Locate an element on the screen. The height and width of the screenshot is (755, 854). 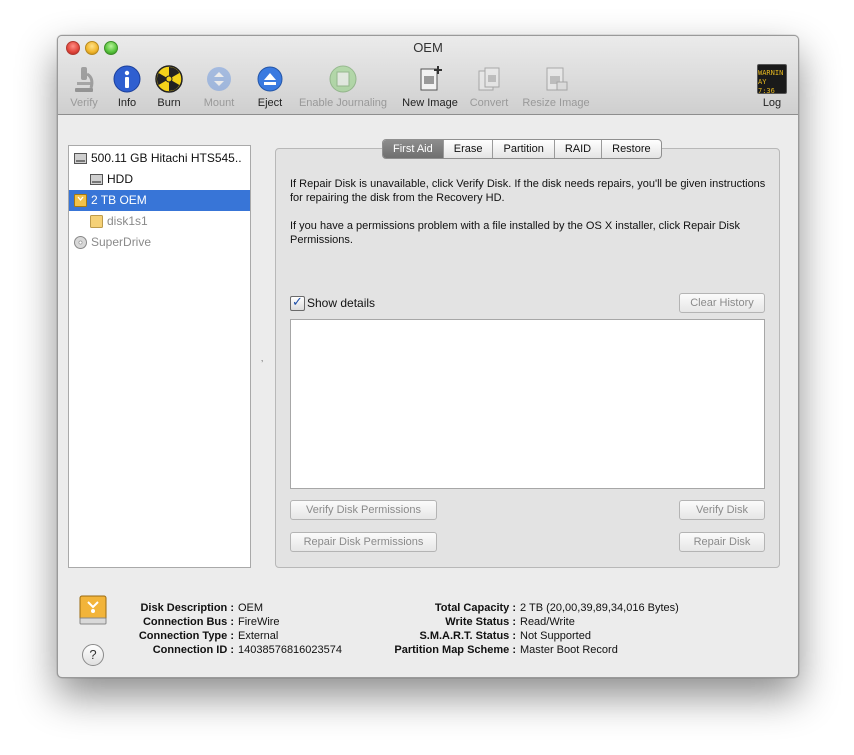
log-icon-text-2: AY 7:36 is located at coordinates (766, 86).